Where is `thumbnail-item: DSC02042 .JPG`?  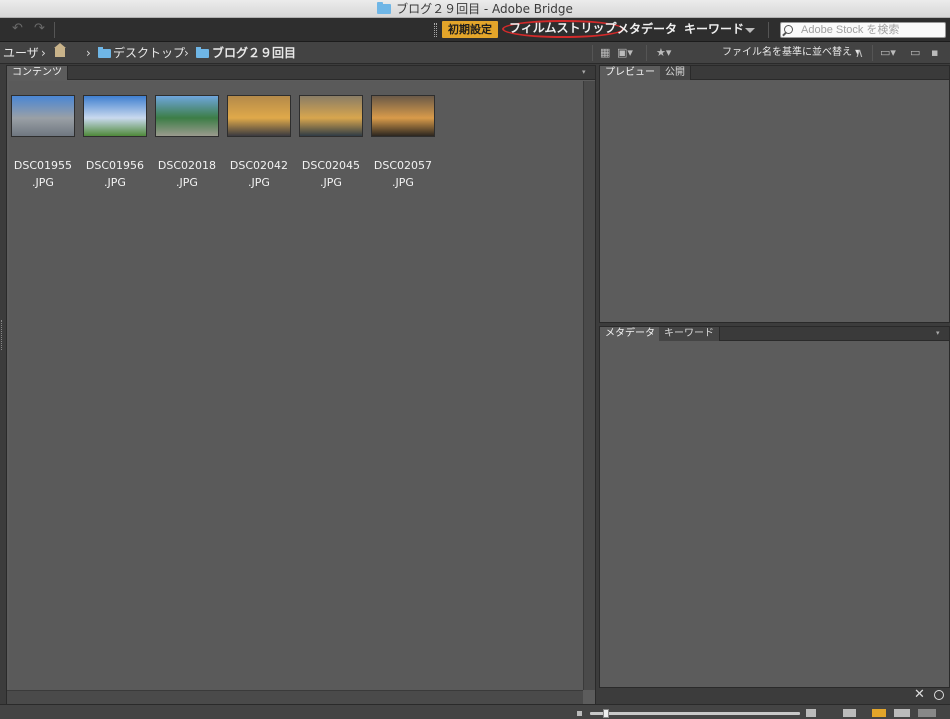
thumbnail-item: DSC02042 .JPG is located at coordinates (260, 142).